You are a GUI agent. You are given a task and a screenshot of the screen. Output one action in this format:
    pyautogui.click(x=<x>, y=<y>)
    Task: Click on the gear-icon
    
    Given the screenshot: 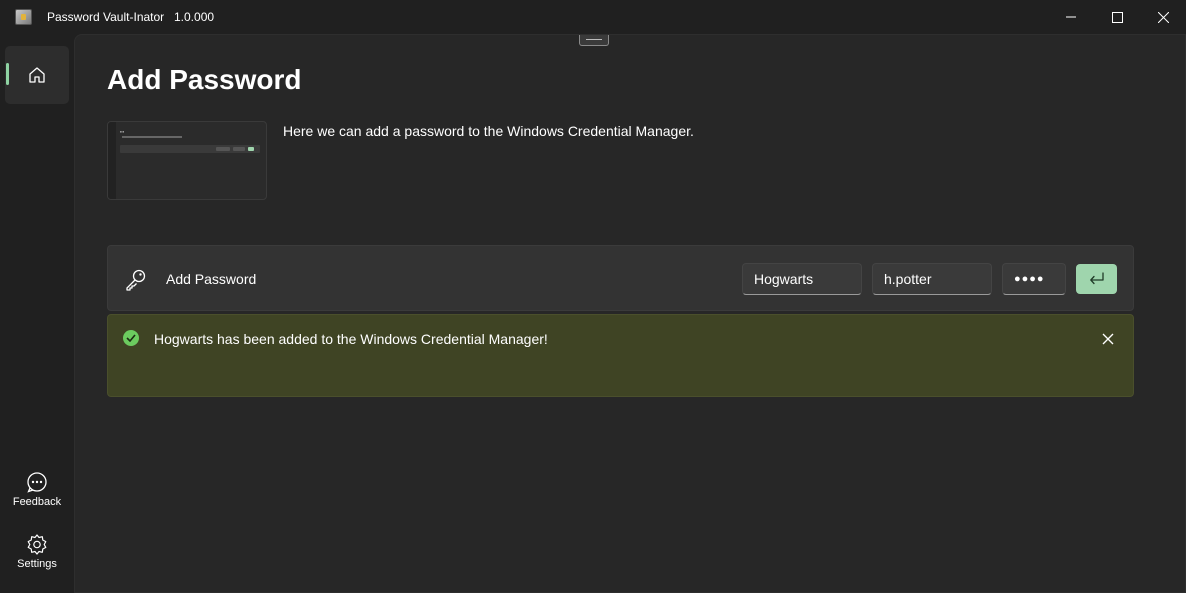 What is the action you would take?
    pyautogui.click(x=37, y=544)
    